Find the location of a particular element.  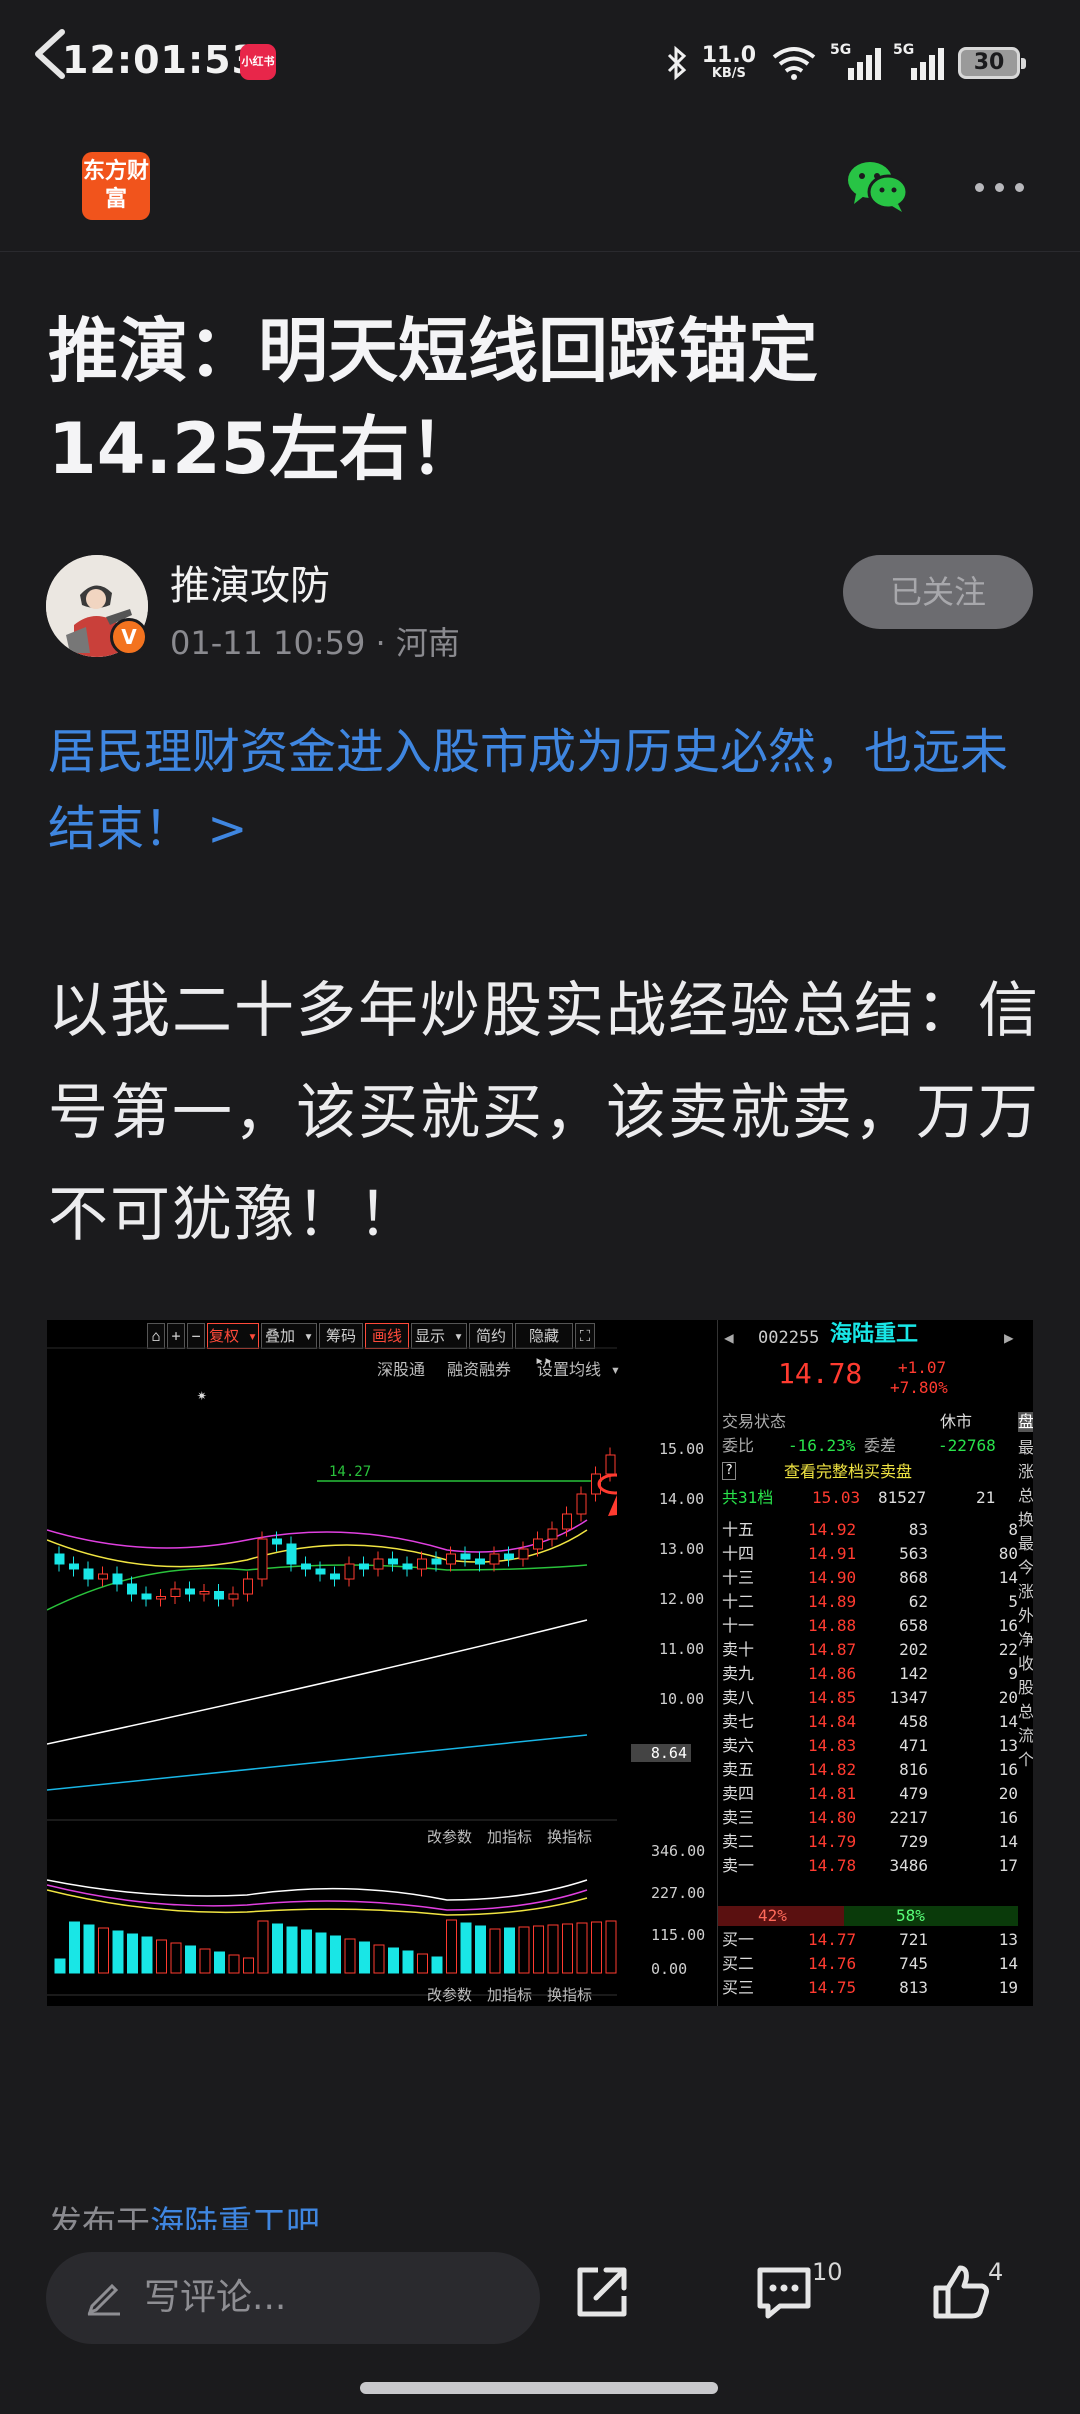

back-arrow-icon is located at coordinates (52, 54).